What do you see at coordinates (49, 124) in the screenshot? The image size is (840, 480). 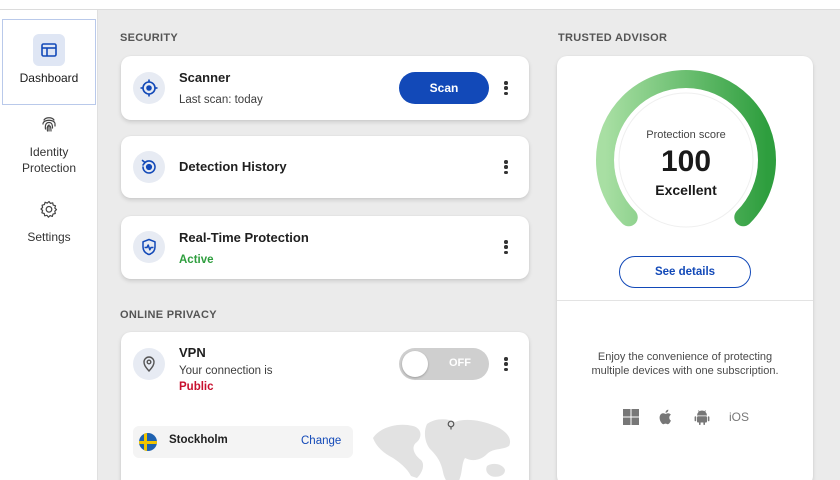 I see `fingerprint-icon` at bounding box center [49, 124].